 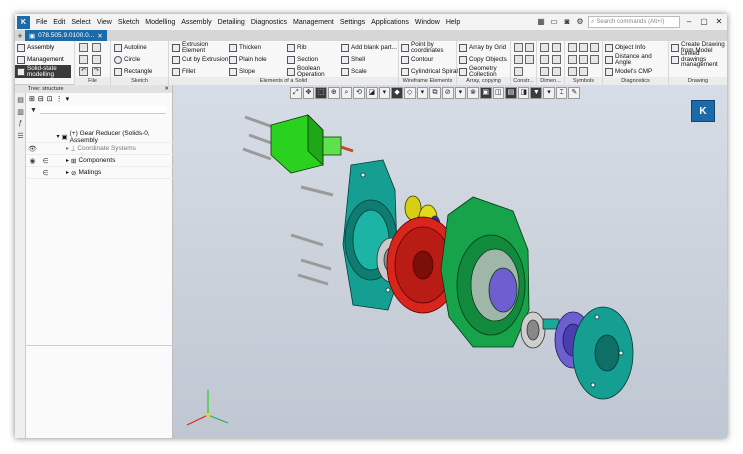 I want to click on mode-solid-modelling: Solid-state modelling, so click(x=43, y=71).